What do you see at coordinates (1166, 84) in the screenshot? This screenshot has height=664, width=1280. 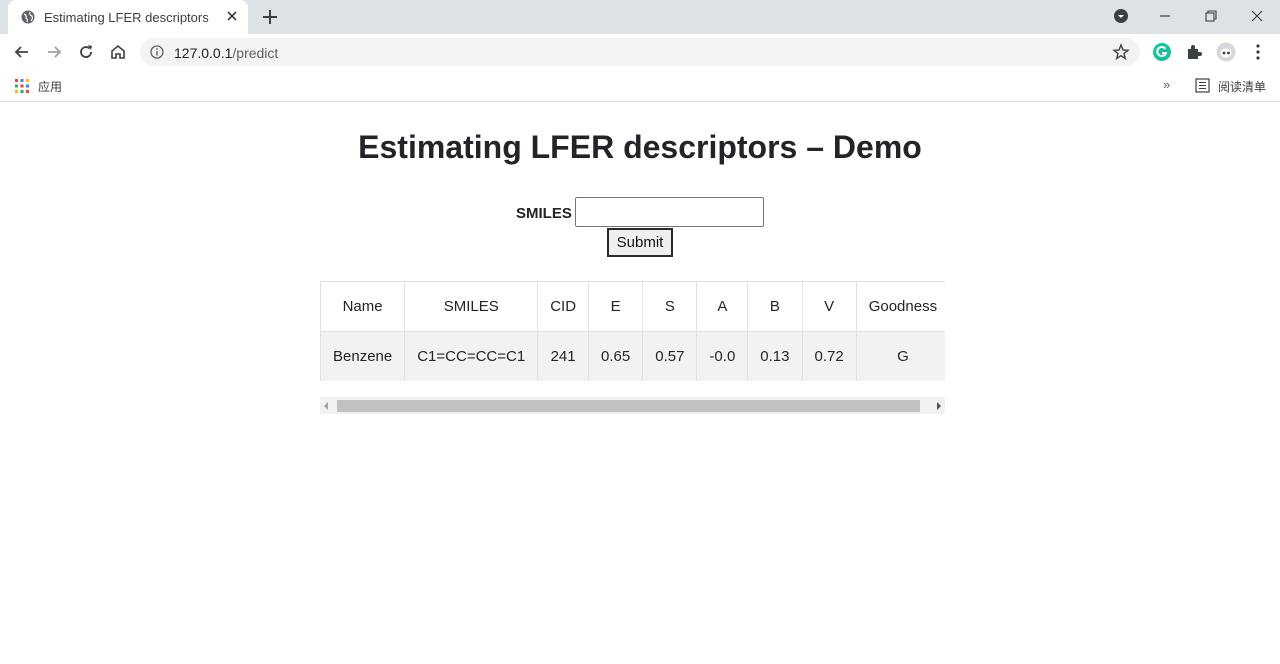 I see `bookmarks-overflow-button: »` at bounding box center [1166, 84].